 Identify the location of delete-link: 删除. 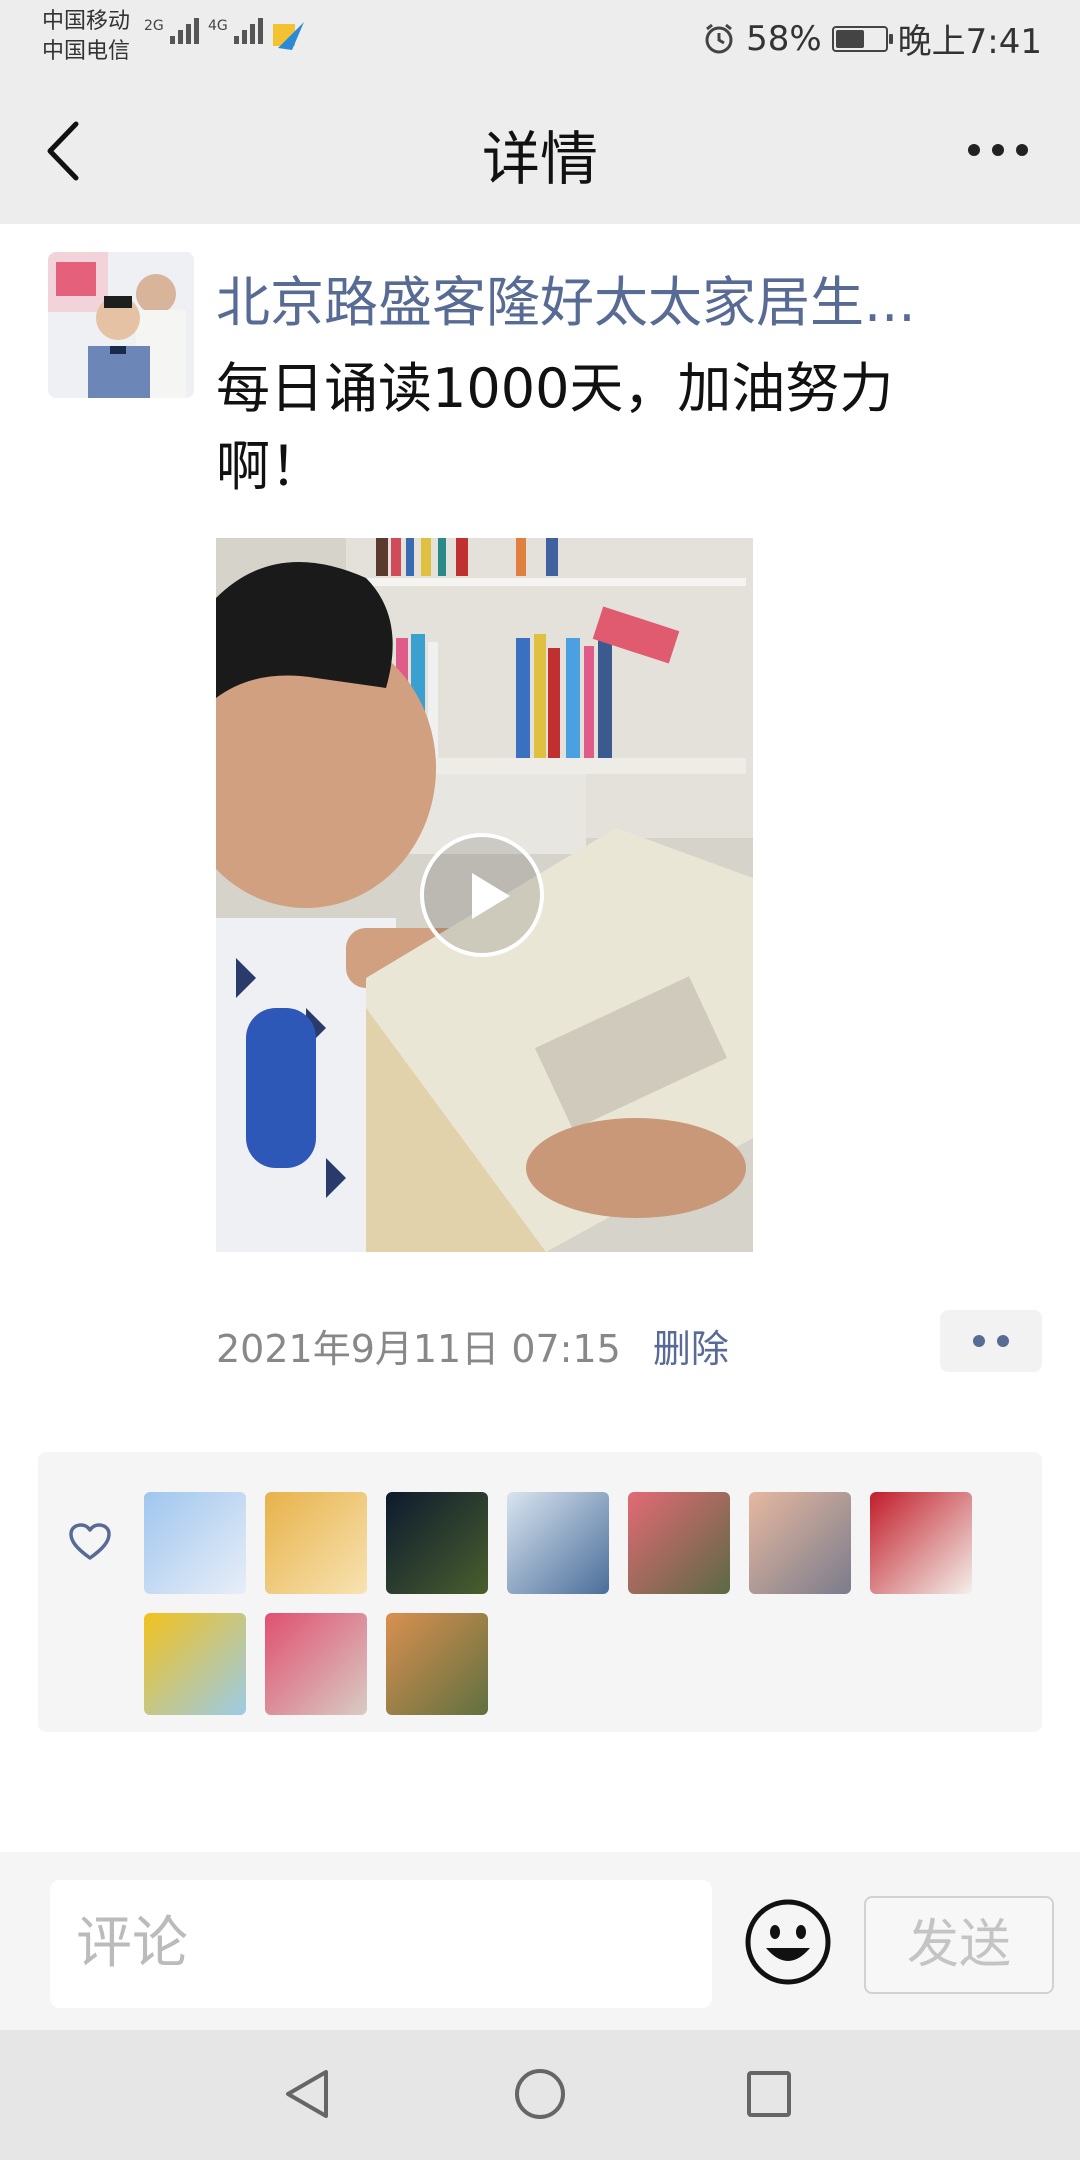
(691, 1345).